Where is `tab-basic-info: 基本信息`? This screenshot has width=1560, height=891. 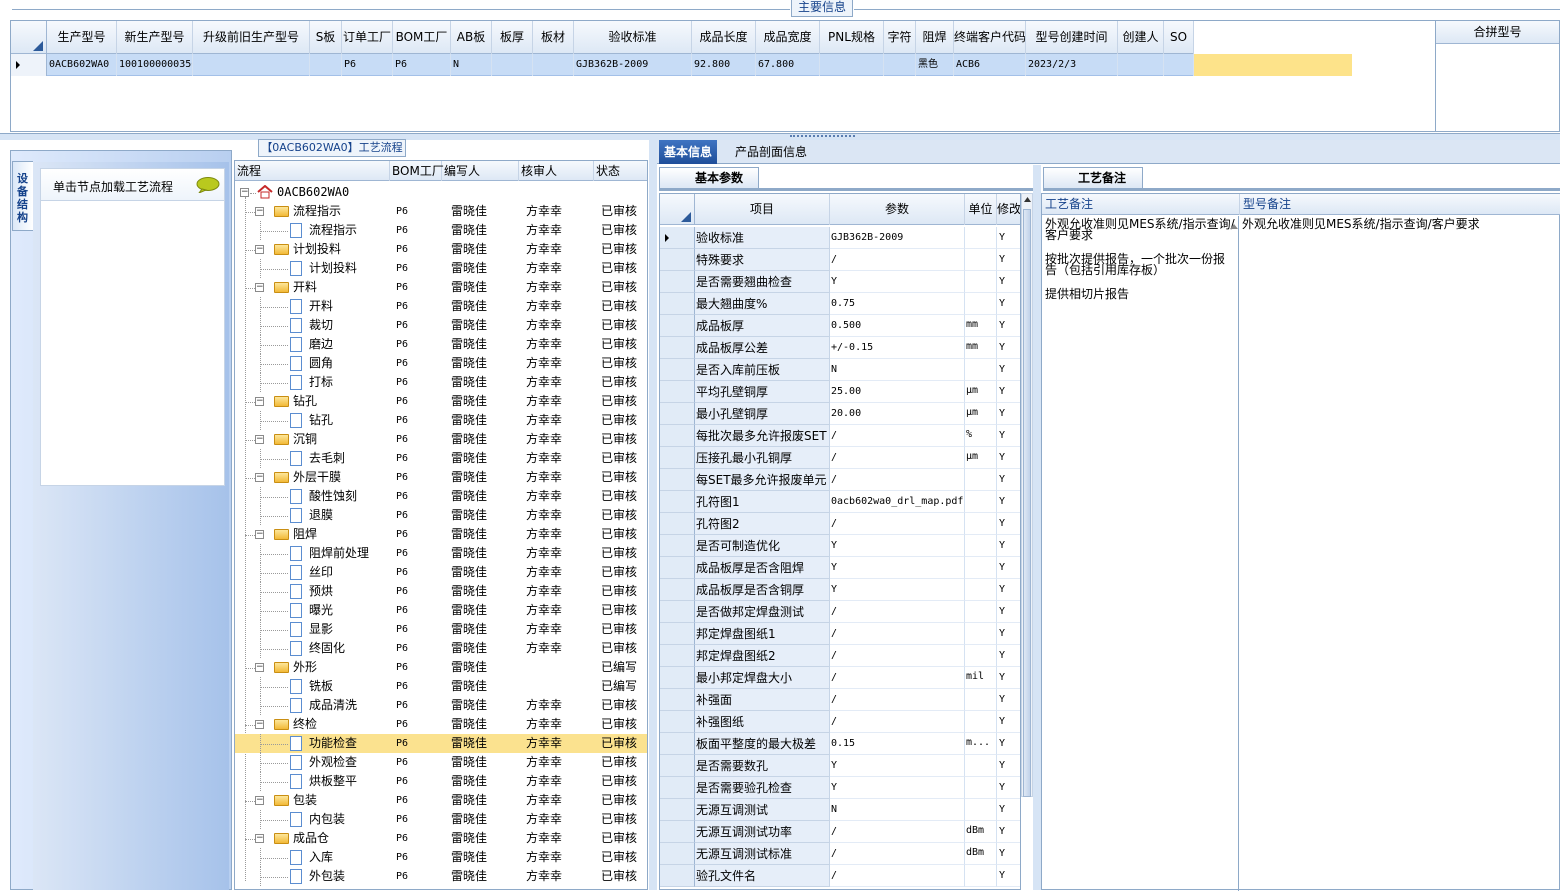
tab-basic-info: 基本信息 is located at coordinates (688, 152).